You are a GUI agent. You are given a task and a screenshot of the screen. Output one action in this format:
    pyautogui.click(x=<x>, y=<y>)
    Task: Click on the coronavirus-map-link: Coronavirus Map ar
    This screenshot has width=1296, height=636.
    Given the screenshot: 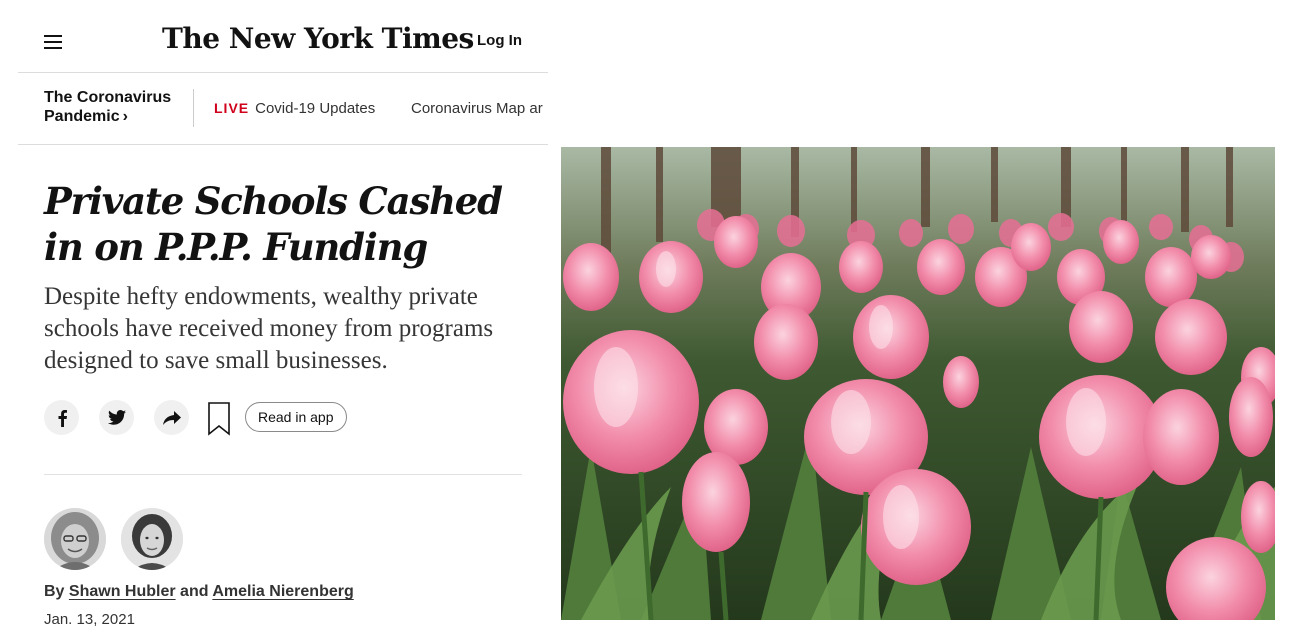 What is the action you would take?
    pyautogui.click(x=477, y=108)
    